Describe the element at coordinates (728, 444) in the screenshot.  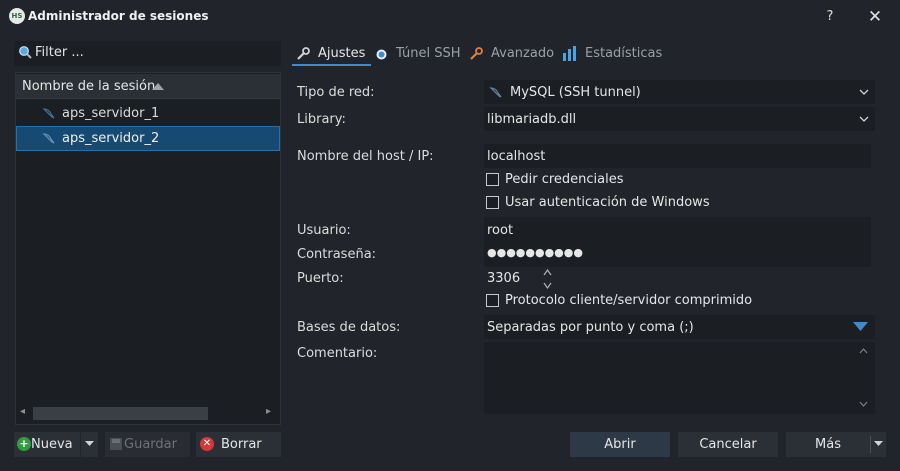
I see `cancel-button: Cancelar` at that location.